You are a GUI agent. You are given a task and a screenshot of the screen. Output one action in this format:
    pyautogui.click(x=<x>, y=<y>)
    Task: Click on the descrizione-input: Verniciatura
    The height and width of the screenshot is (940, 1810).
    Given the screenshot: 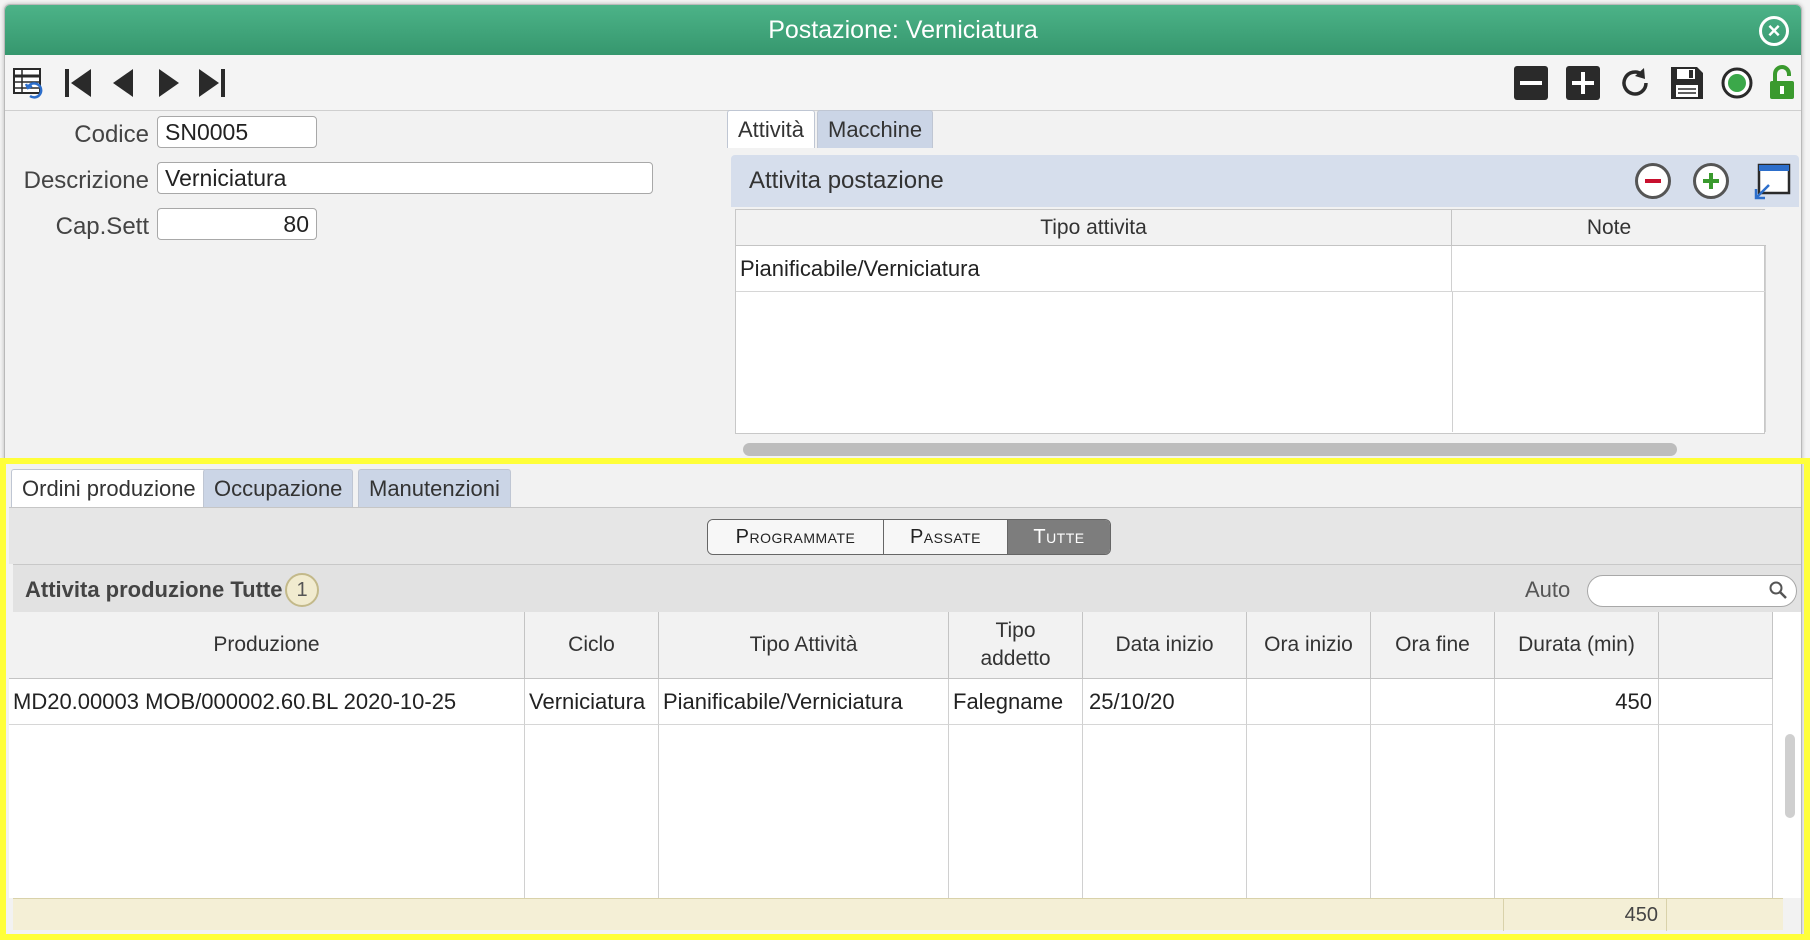 What is the action you would take?
    pyautogui.click(x=405, y=178)
    